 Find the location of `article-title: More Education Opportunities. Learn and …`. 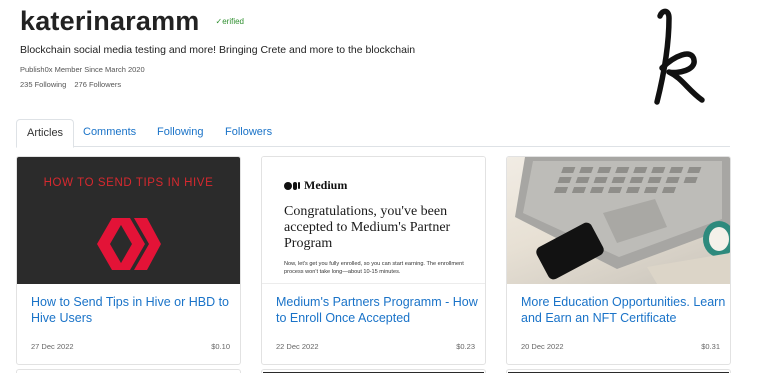

article-title: More Education Opportunities. Learn and … is located at coordinates (623, 310).